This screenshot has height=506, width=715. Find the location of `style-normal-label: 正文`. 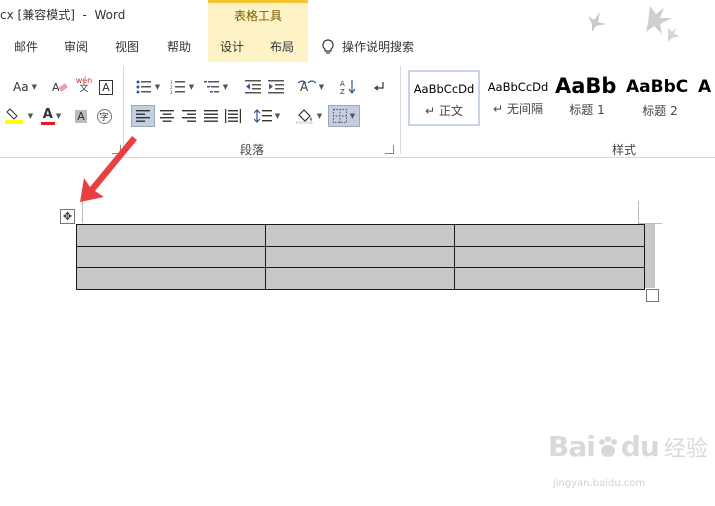

style-normal-label: 正文 is located at coordinates (450, 111).